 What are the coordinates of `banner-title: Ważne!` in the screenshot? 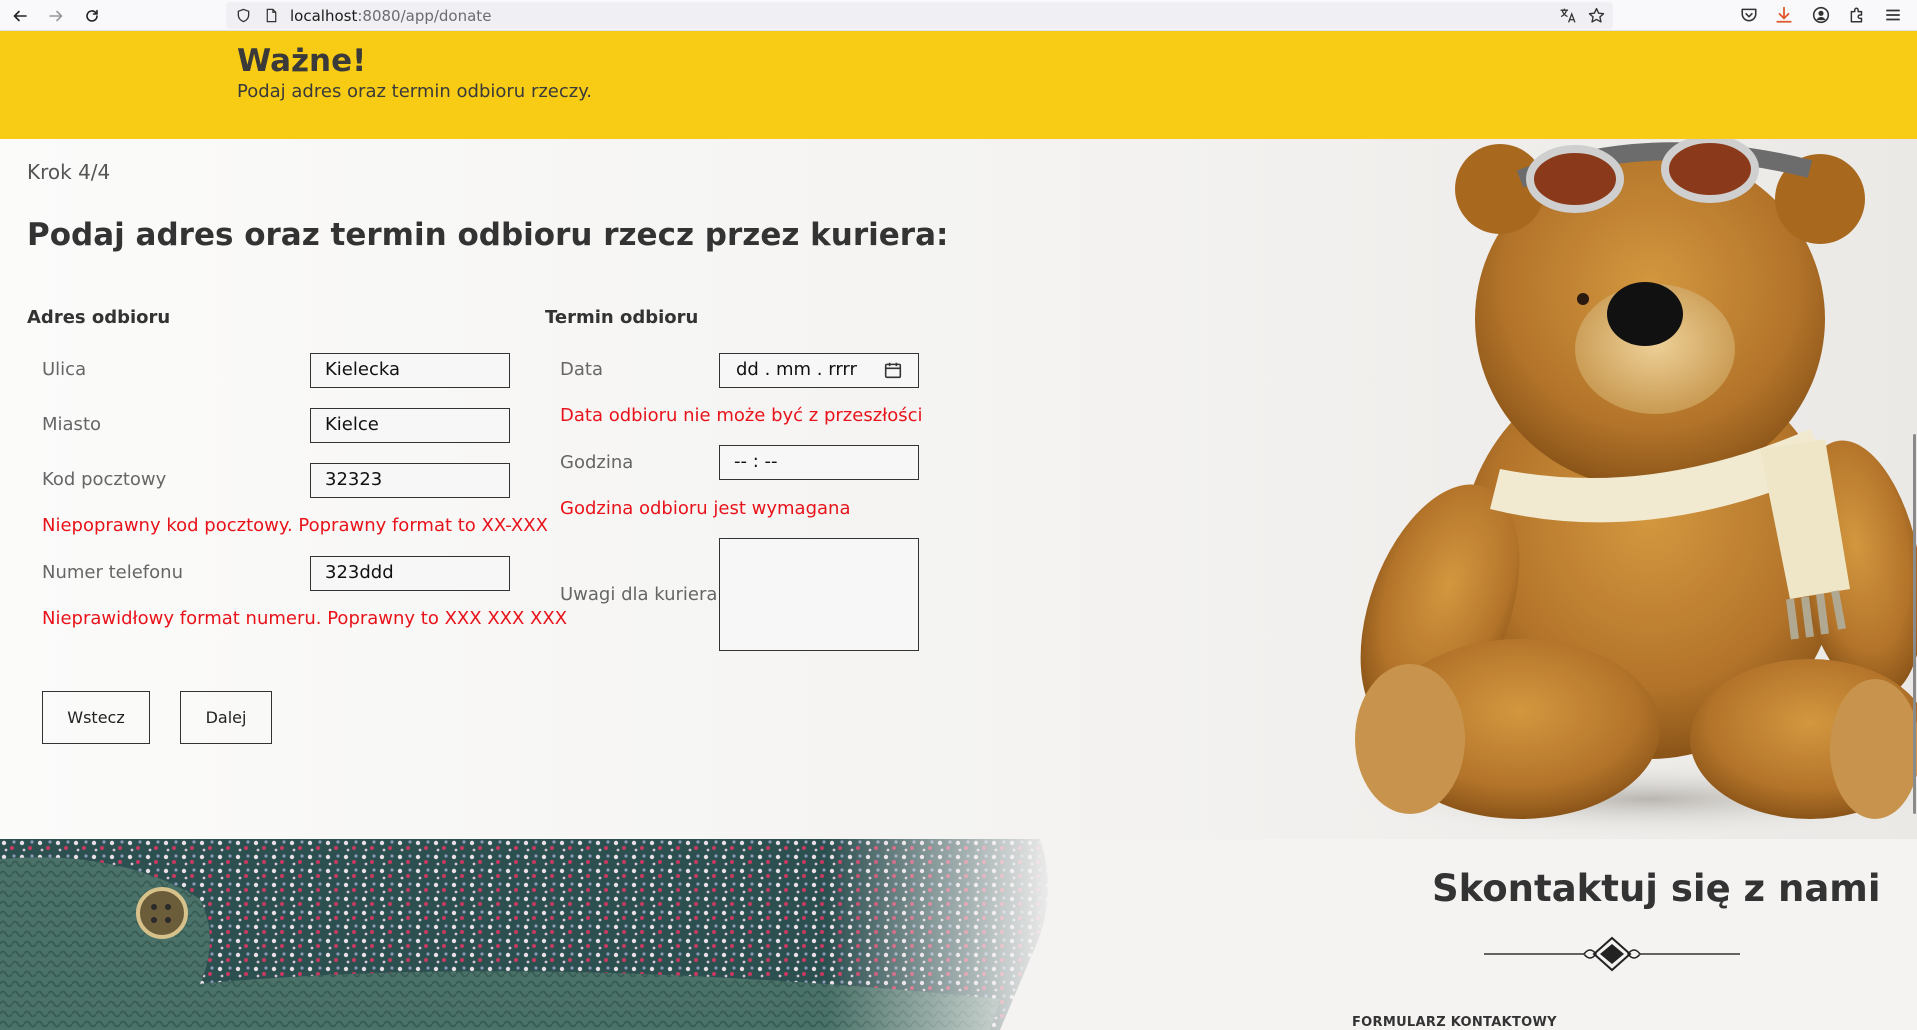 It's located at (302, 61).